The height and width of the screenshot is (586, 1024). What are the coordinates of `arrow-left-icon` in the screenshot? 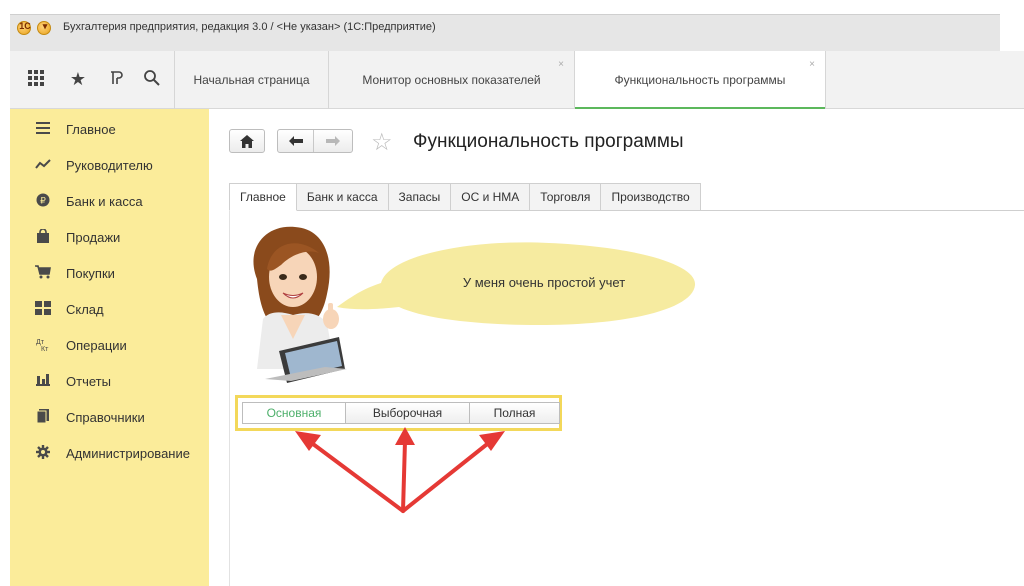 It's located at (295, 141).